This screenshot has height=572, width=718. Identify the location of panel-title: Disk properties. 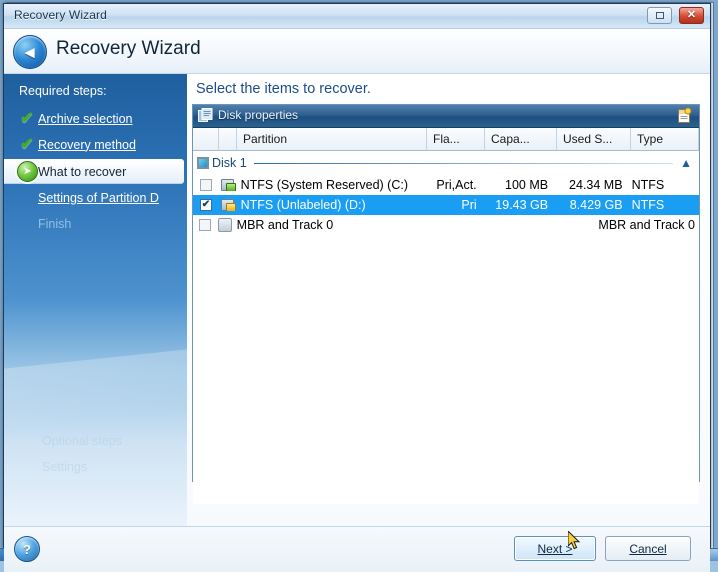
(258, 115).